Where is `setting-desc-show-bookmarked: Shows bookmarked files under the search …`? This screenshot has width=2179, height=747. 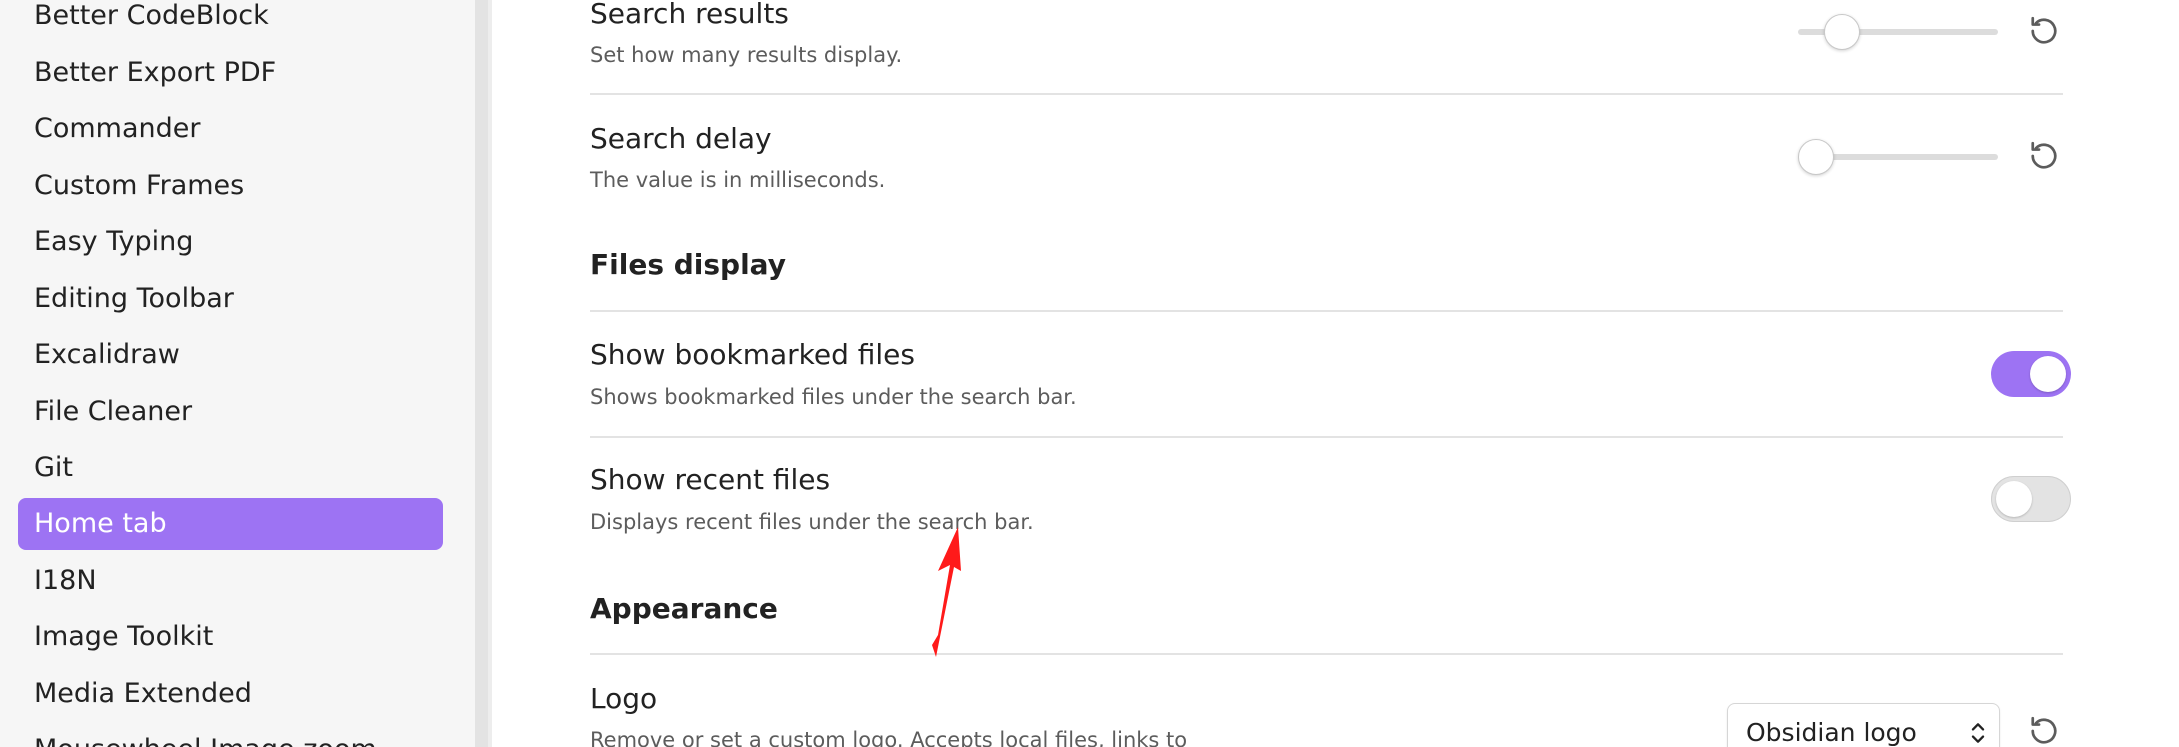
setting-desc-show-bookmarked: Shows bookmarked files under the search … is located at coordinates (833, 397).